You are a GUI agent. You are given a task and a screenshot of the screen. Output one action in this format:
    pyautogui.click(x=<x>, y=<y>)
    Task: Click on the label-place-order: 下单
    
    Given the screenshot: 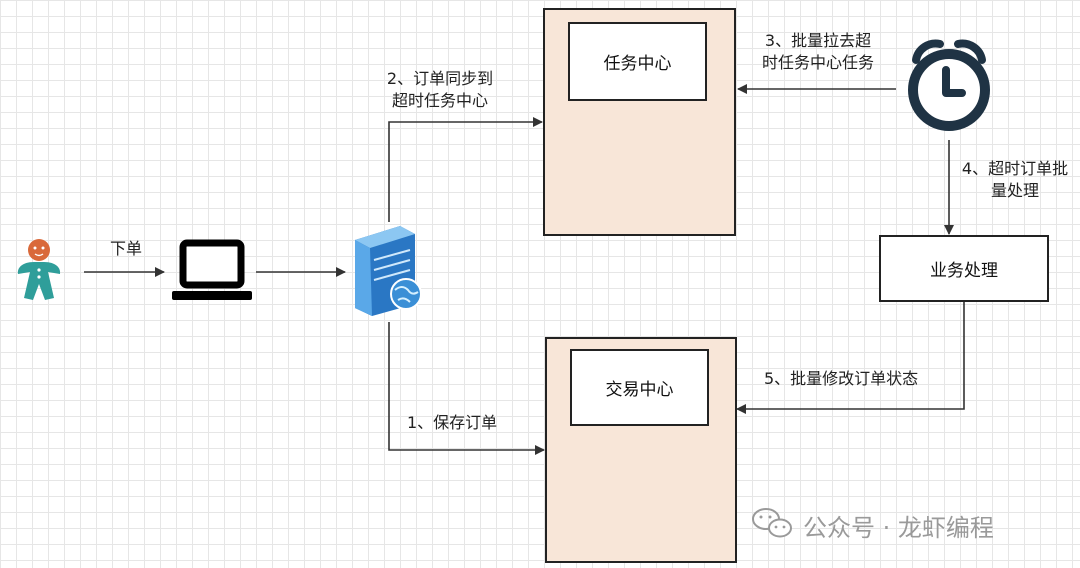 What is the action you would take?
    pyautogui.click(x=126, y=248)
    